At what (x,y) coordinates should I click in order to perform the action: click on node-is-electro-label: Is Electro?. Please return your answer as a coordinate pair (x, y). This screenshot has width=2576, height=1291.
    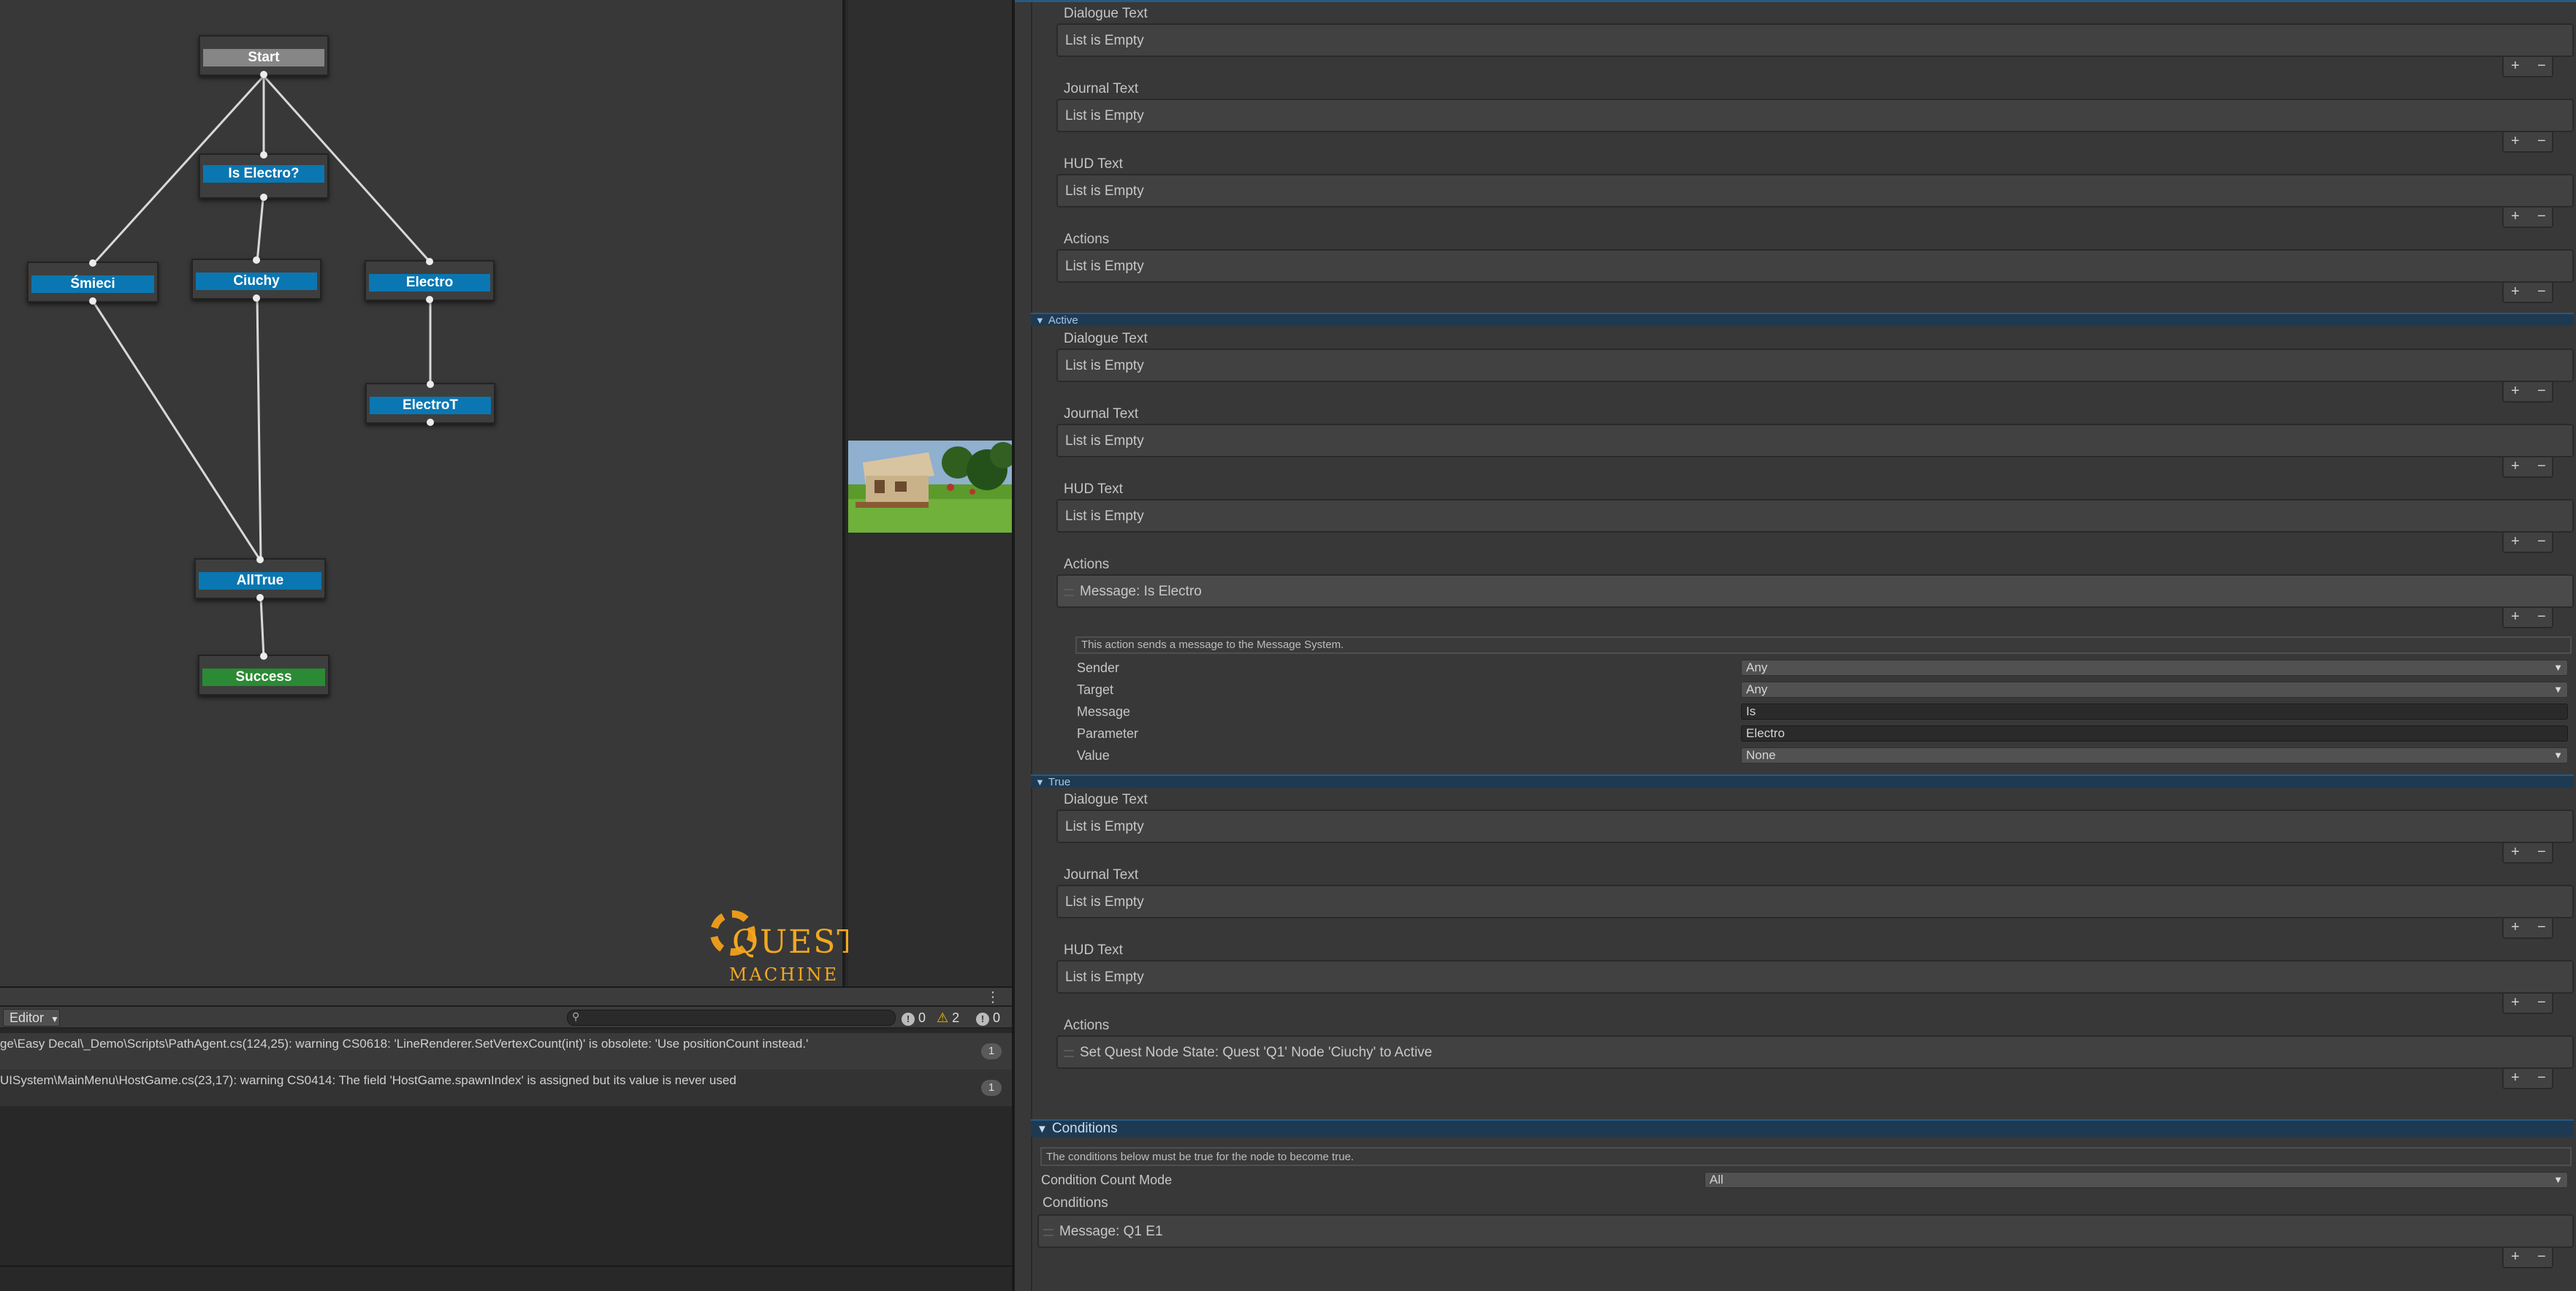
    Looking at the image, I should click on (264, 174).